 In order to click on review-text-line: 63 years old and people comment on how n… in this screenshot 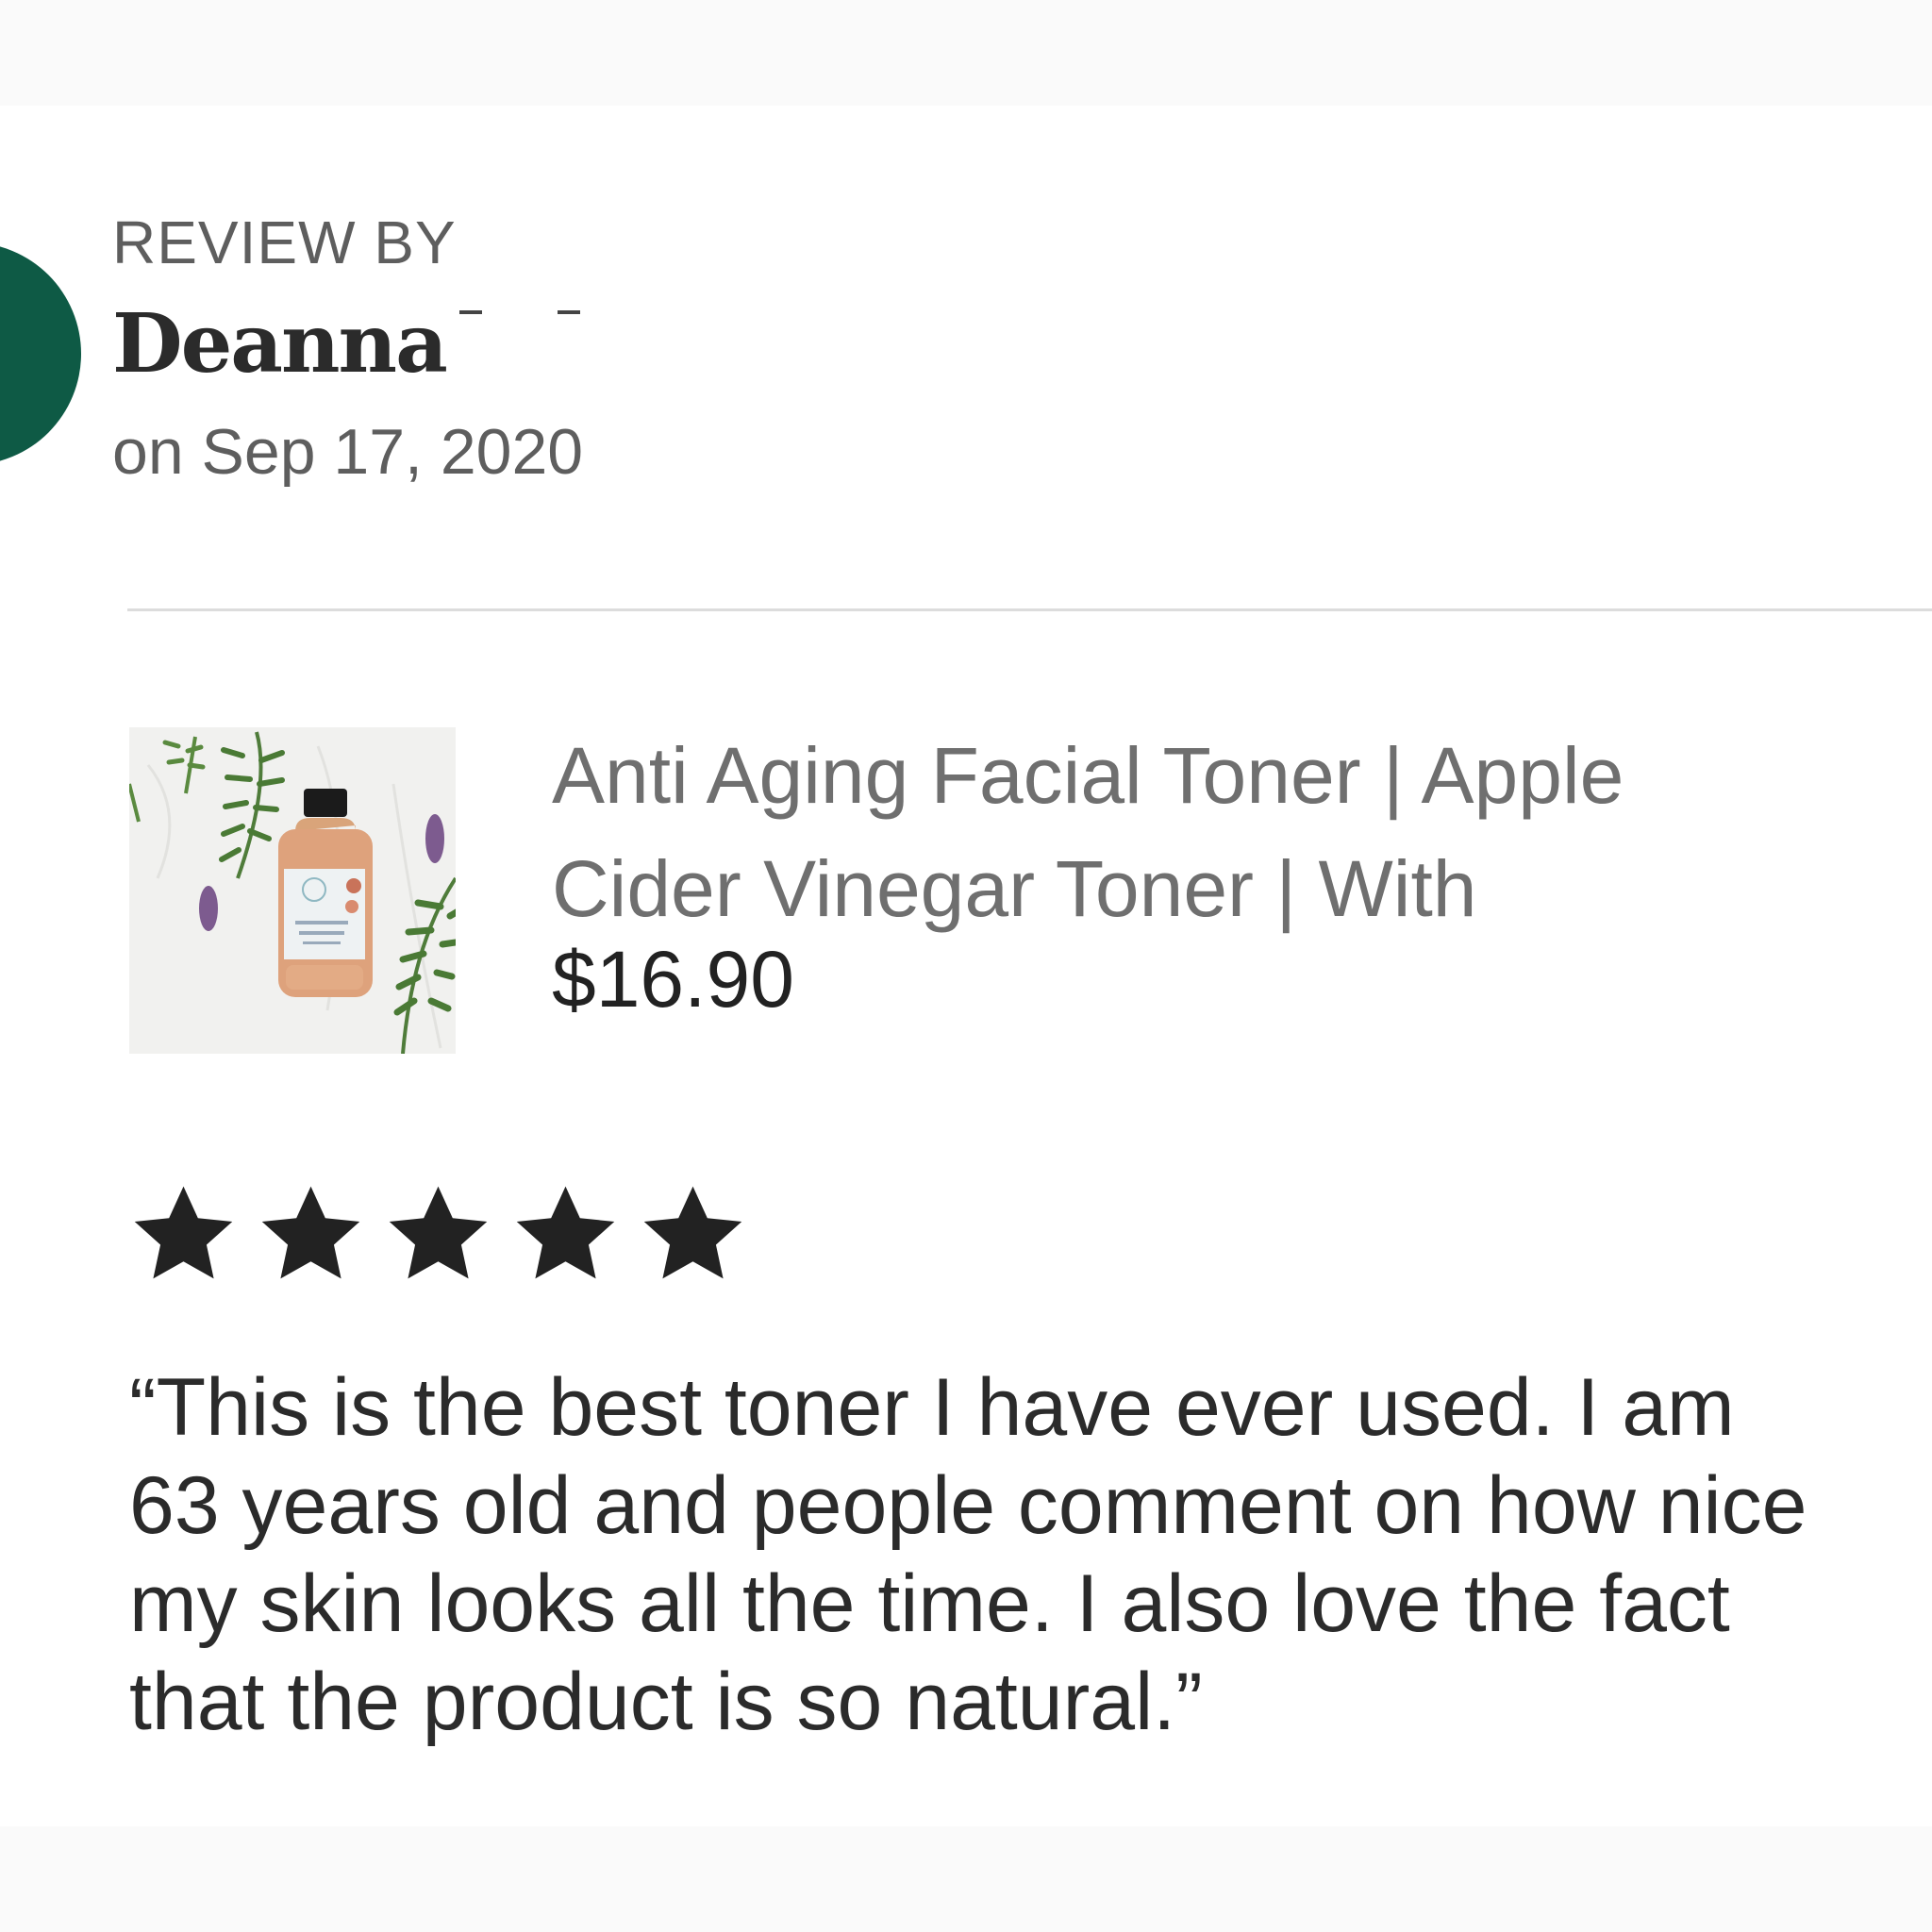, I will do `click(968, 1505)`.